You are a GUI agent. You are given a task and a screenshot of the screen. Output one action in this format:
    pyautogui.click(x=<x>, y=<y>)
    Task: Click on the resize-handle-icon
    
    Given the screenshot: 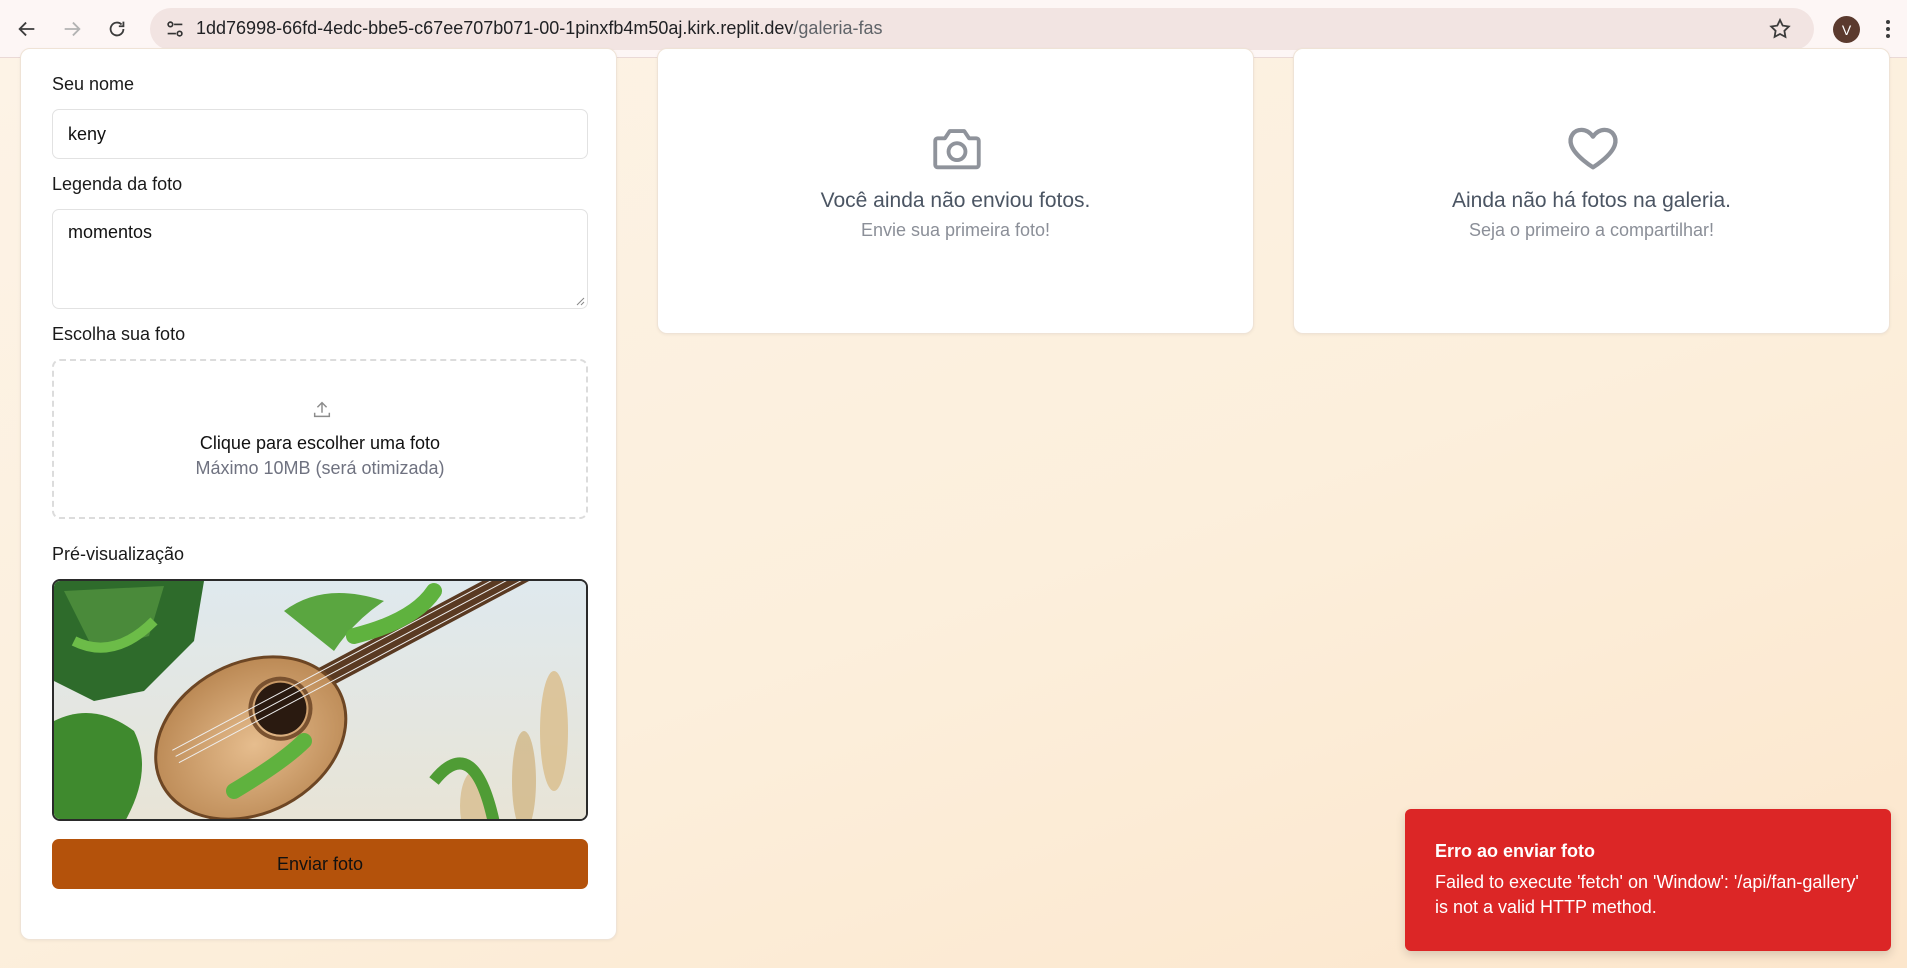 What is the action you would take?
    pyautogui.click(x=580, y=301)
    